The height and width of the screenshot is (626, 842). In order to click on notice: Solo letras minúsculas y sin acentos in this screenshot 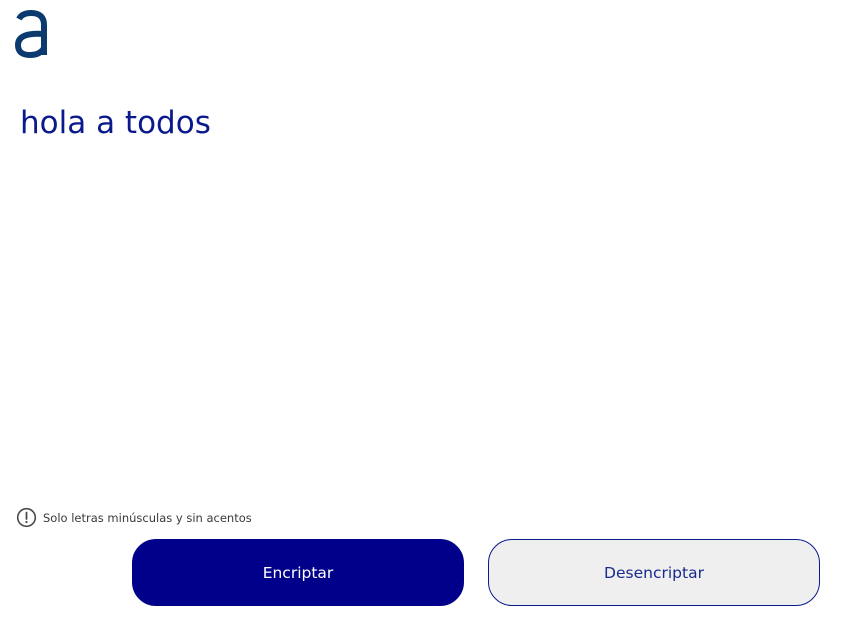, I will do `click(134, 517)`.